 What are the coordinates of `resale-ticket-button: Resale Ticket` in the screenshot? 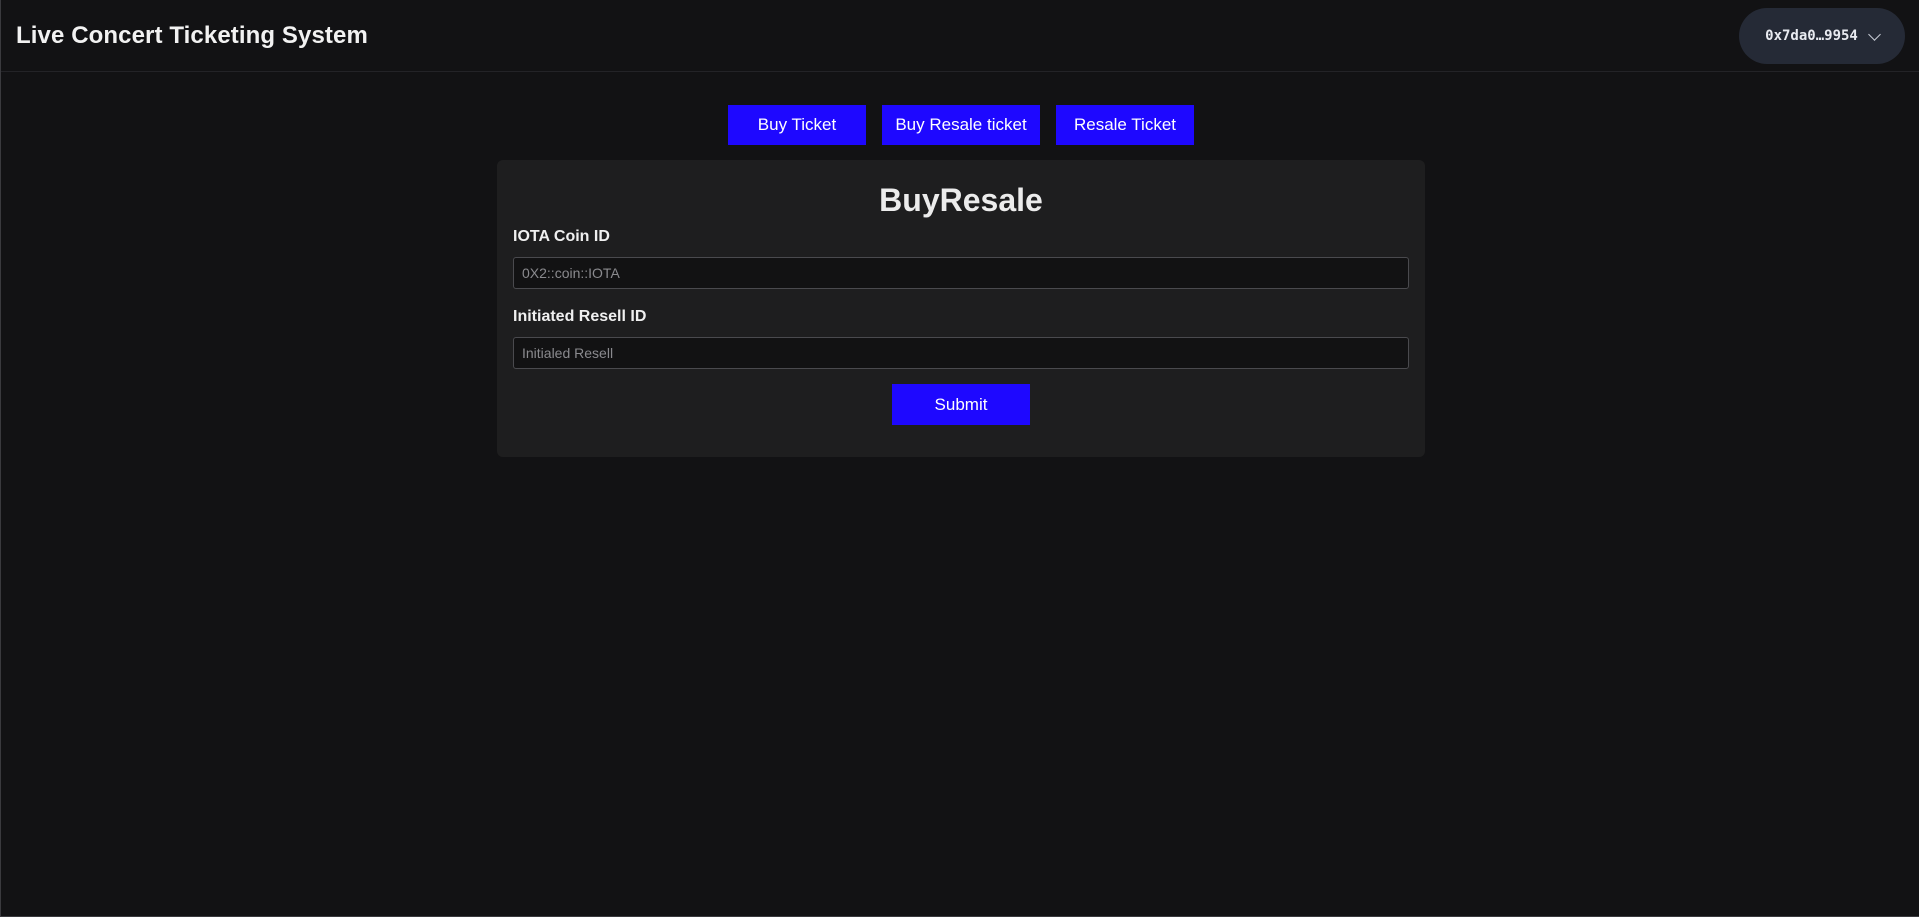 It's located at (1125, 125).